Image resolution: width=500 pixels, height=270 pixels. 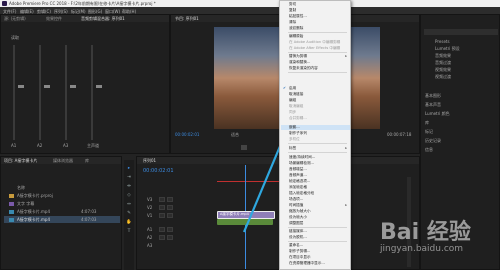 I want to click on audio-meter, so click(x=40, y=92).